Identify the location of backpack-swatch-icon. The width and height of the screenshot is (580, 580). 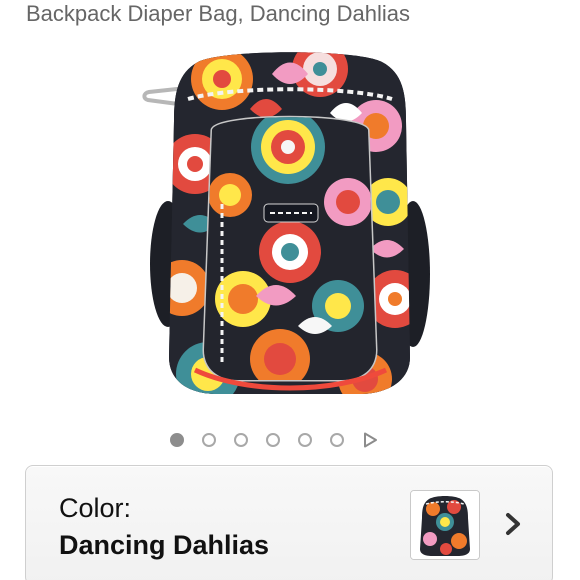
(445, 525).